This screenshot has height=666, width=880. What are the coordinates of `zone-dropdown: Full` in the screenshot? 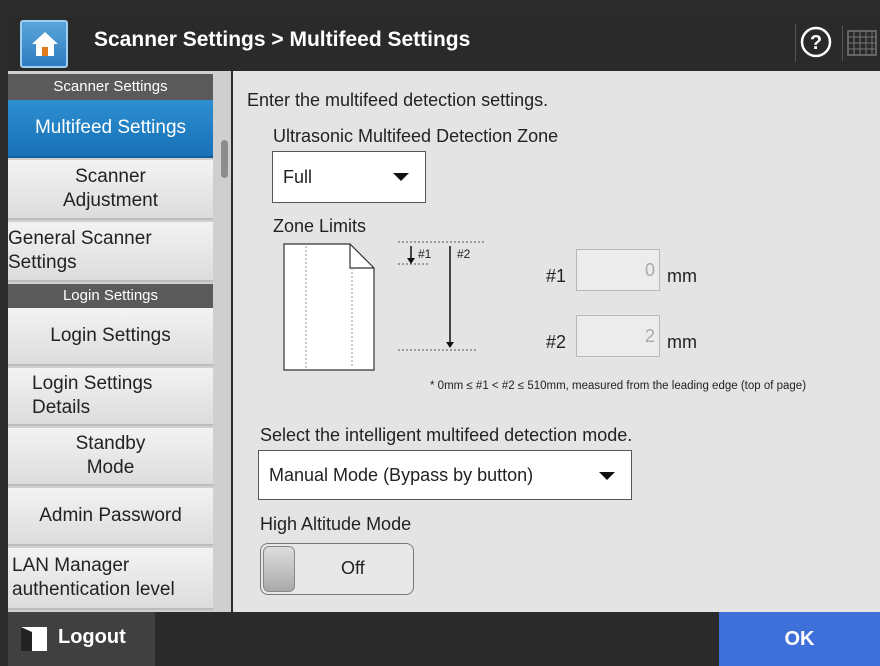 It's located at (349, 177).